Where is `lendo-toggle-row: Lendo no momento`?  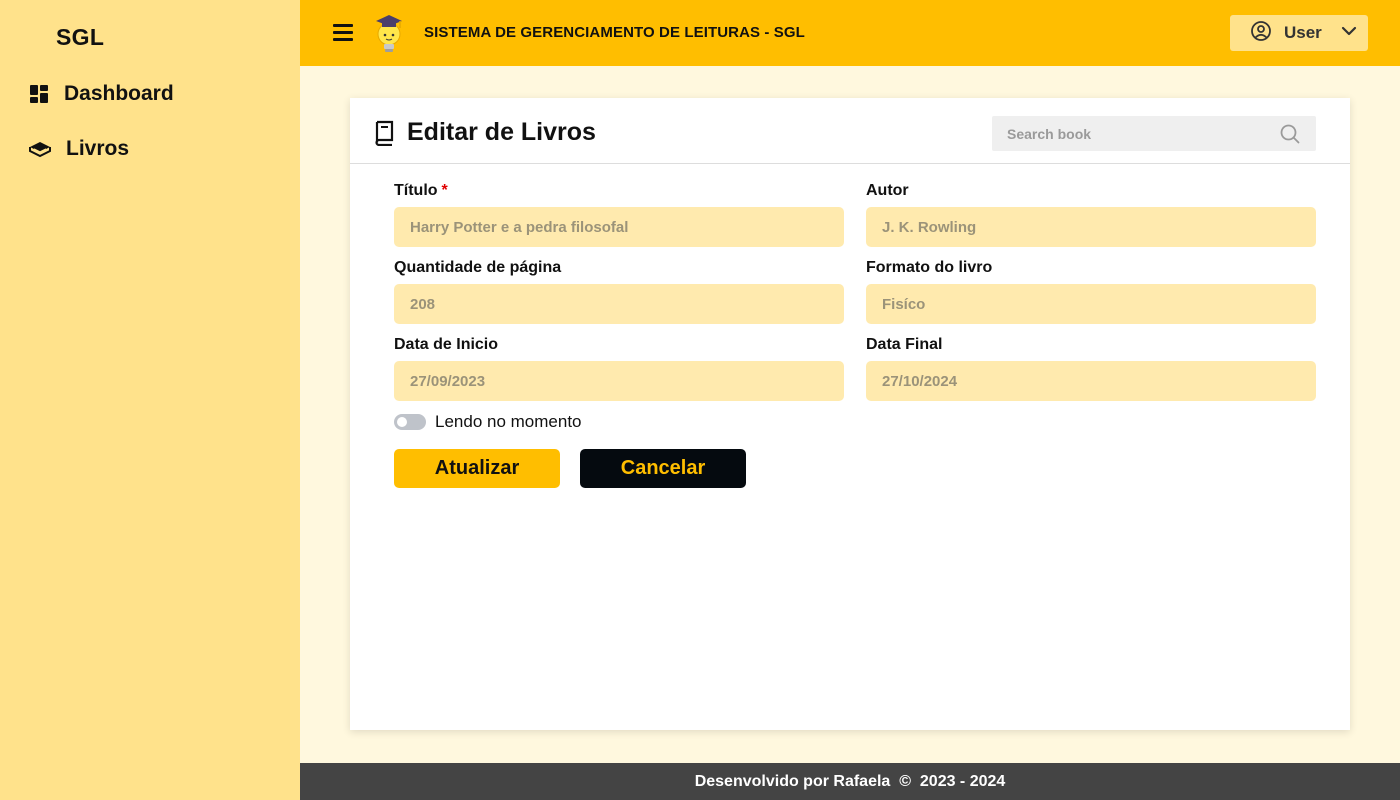
lendo-toggle-row: Lendo no momento is located at coordinates (488, 422).